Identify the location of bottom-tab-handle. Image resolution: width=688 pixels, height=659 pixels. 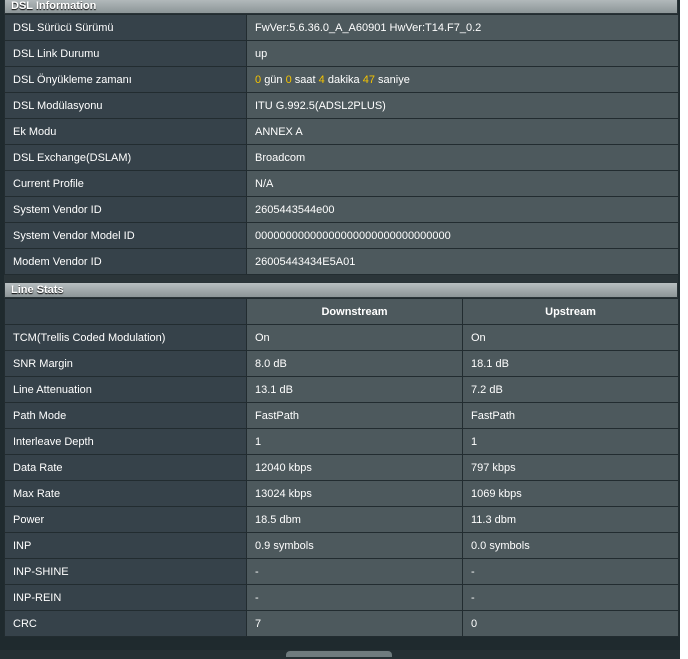
(339, 654).